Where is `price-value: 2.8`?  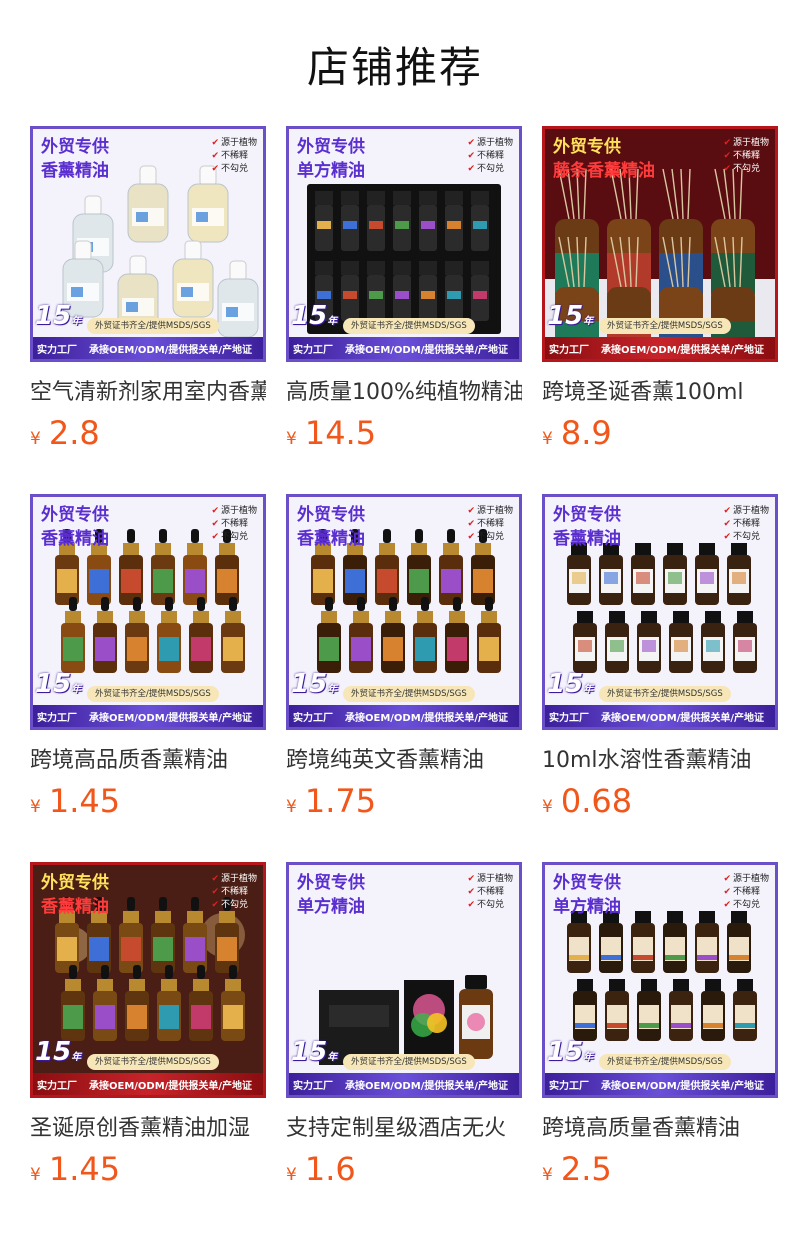
price-value: 2.8 is located at coordinates (74, 433).